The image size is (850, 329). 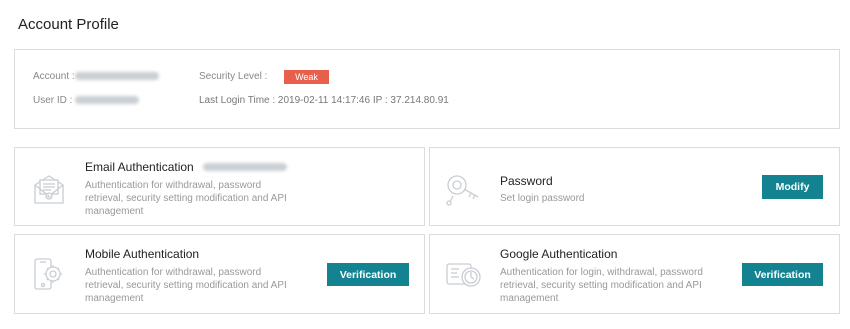 I want to click on account-email-redacted, so click(x=117, y=76).